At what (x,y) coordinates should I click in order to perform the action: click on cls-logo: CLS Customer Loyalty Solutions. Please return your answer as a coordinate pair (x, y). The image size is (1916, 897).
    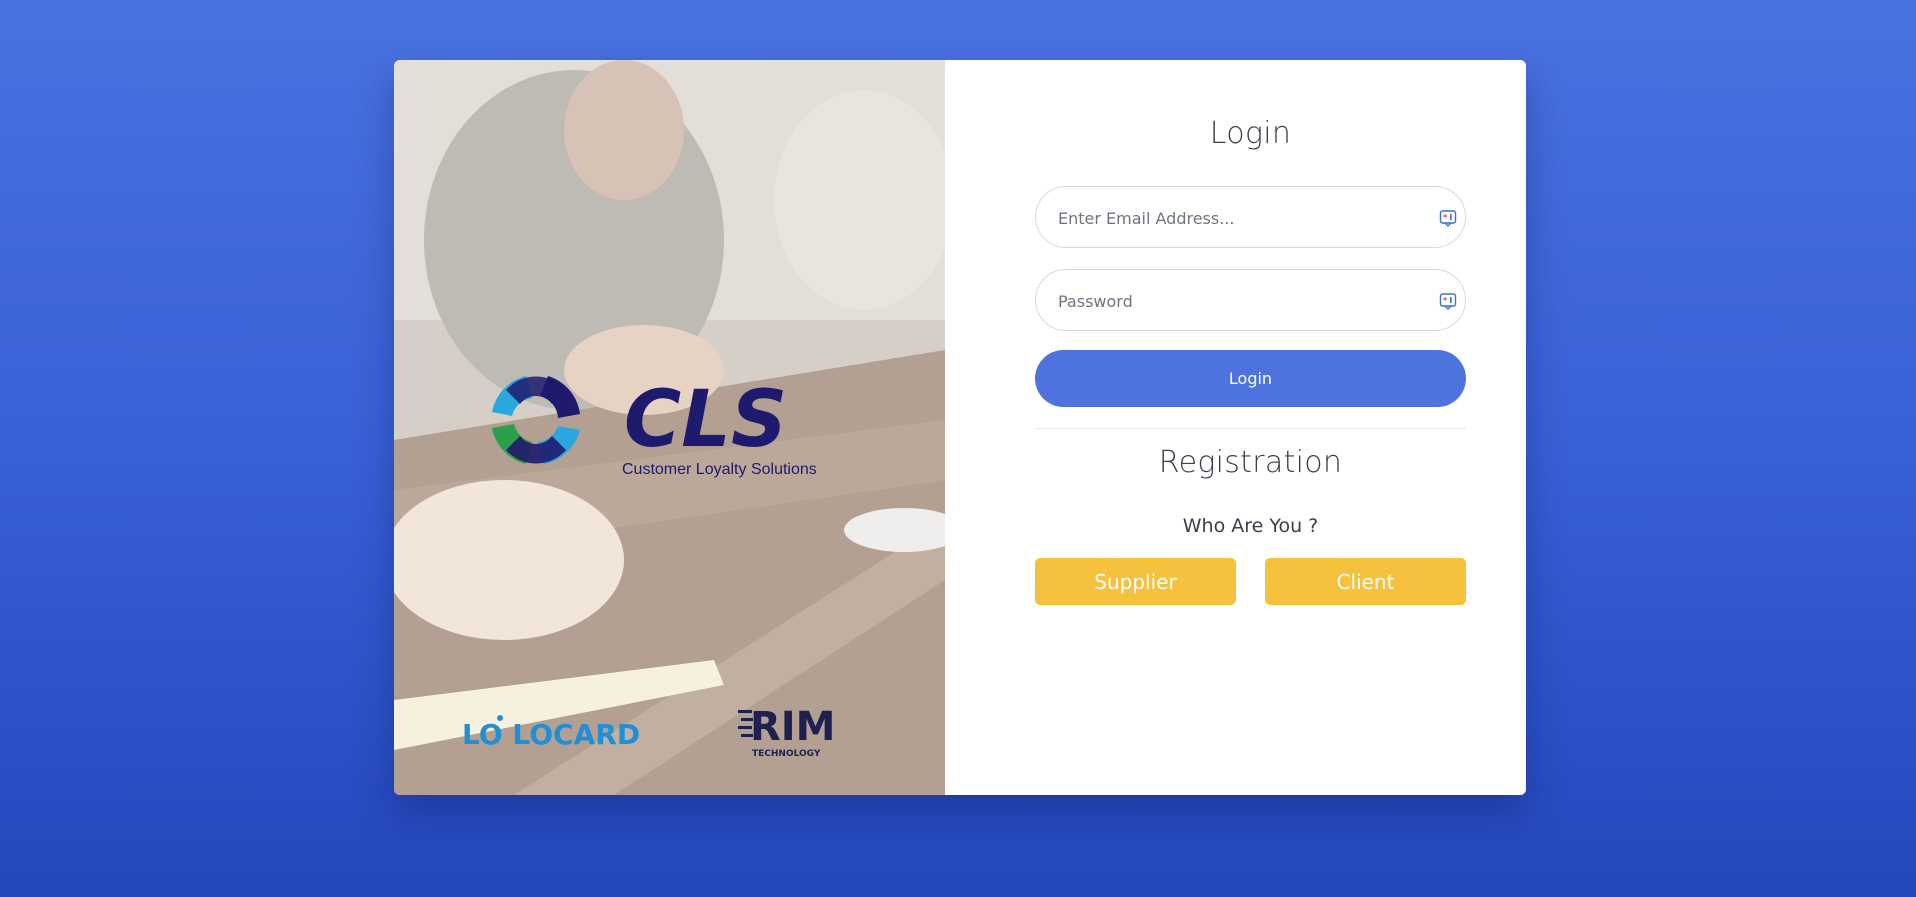
    Looking at the image, I should click on (654, 426).